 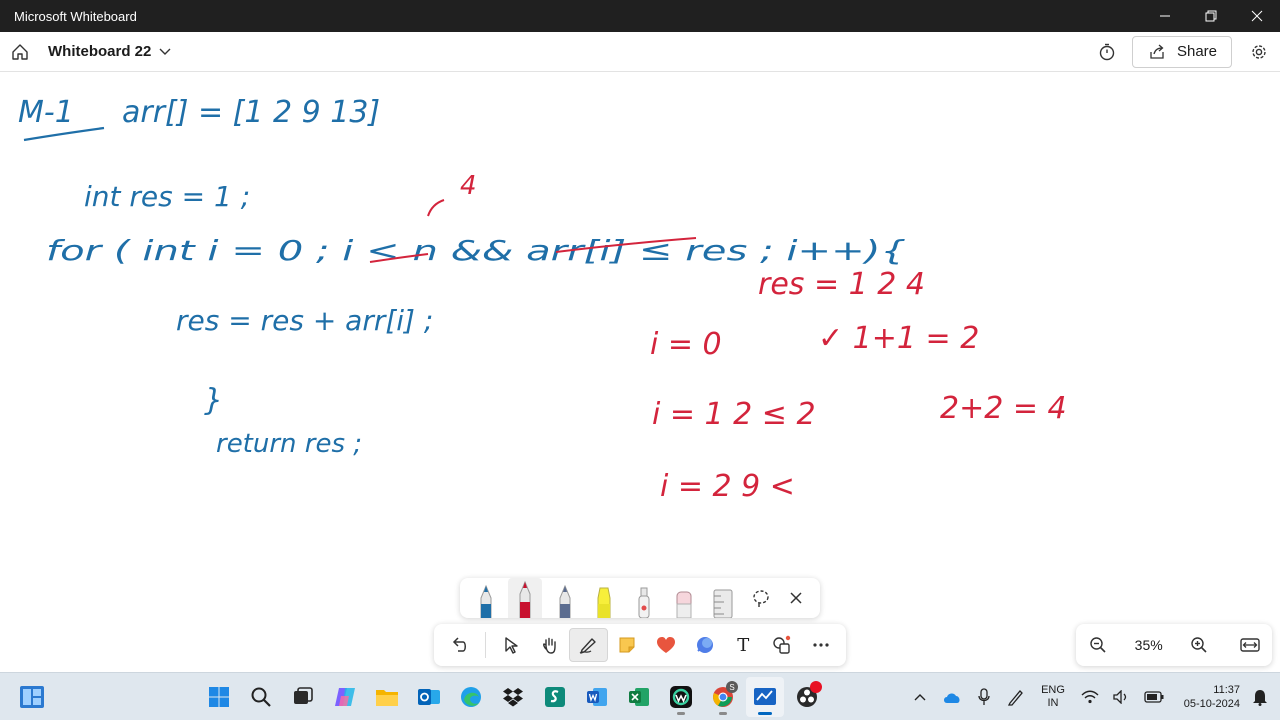 I want to click on task-view-icon, so click(x=303, y=695).